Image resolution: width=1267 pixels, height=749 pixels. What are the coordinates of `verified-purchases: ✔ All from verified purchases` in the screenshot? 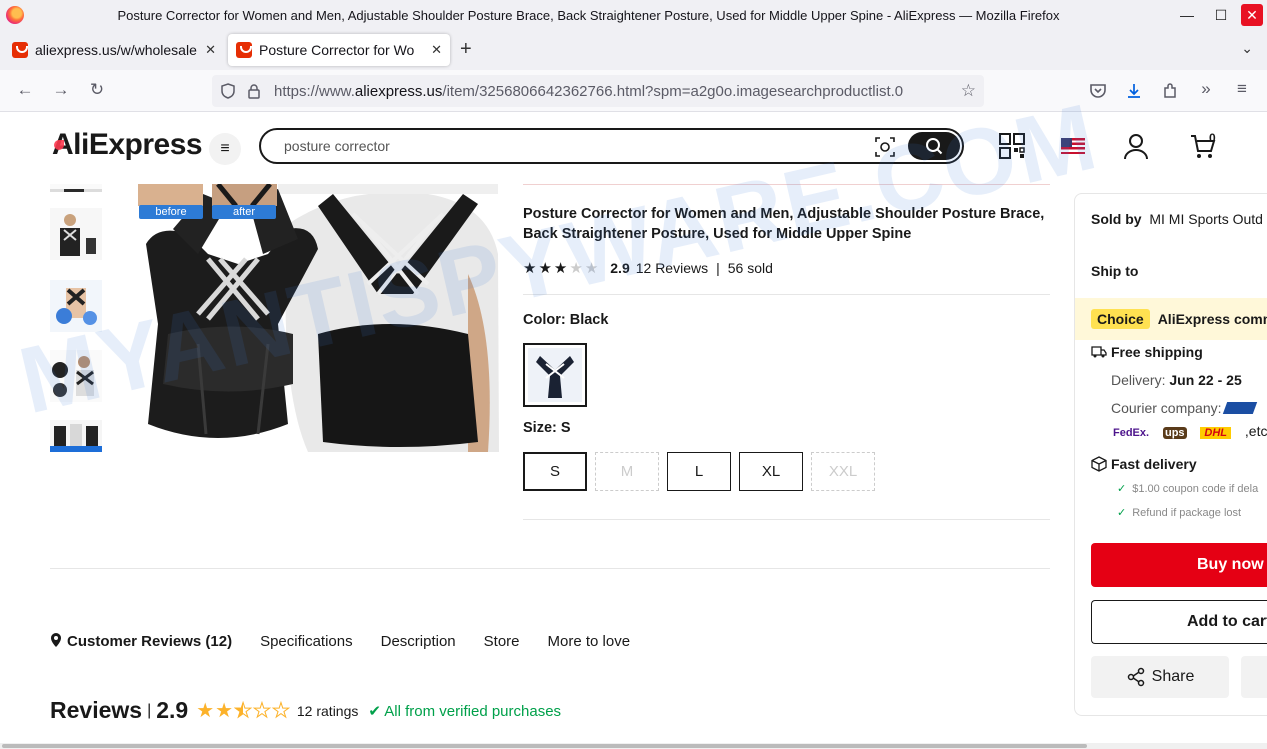 It's located at (464, 711).